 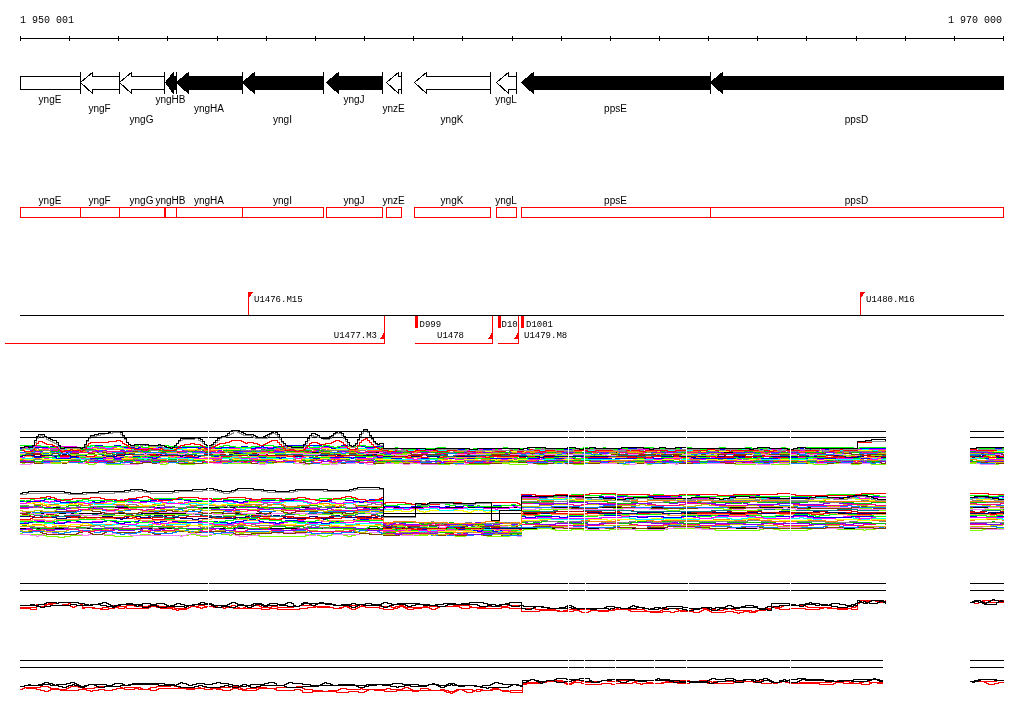 I want to click on marker-label: D10, so click(x=509, y=325).